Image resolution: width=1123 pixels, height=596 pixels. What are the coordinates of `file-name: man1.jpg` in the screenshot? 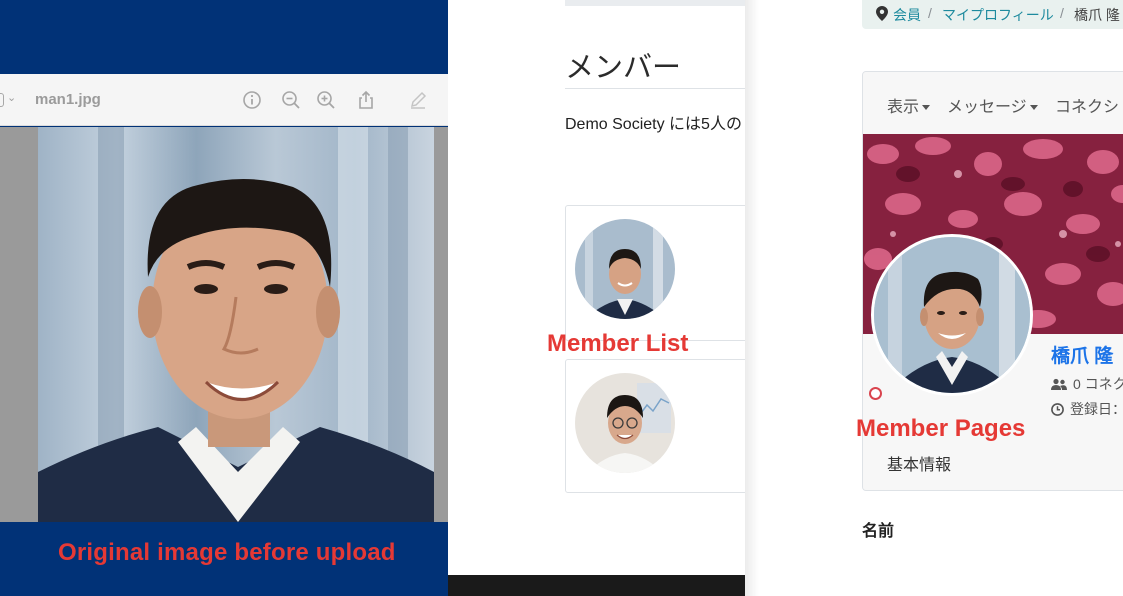 It's located at (68, 99).